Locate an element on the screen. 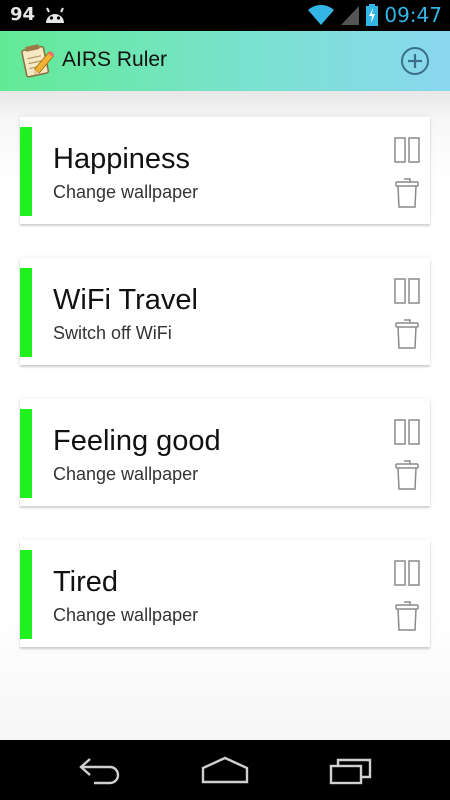  navigation-bar is located at coordinates (225, 770).